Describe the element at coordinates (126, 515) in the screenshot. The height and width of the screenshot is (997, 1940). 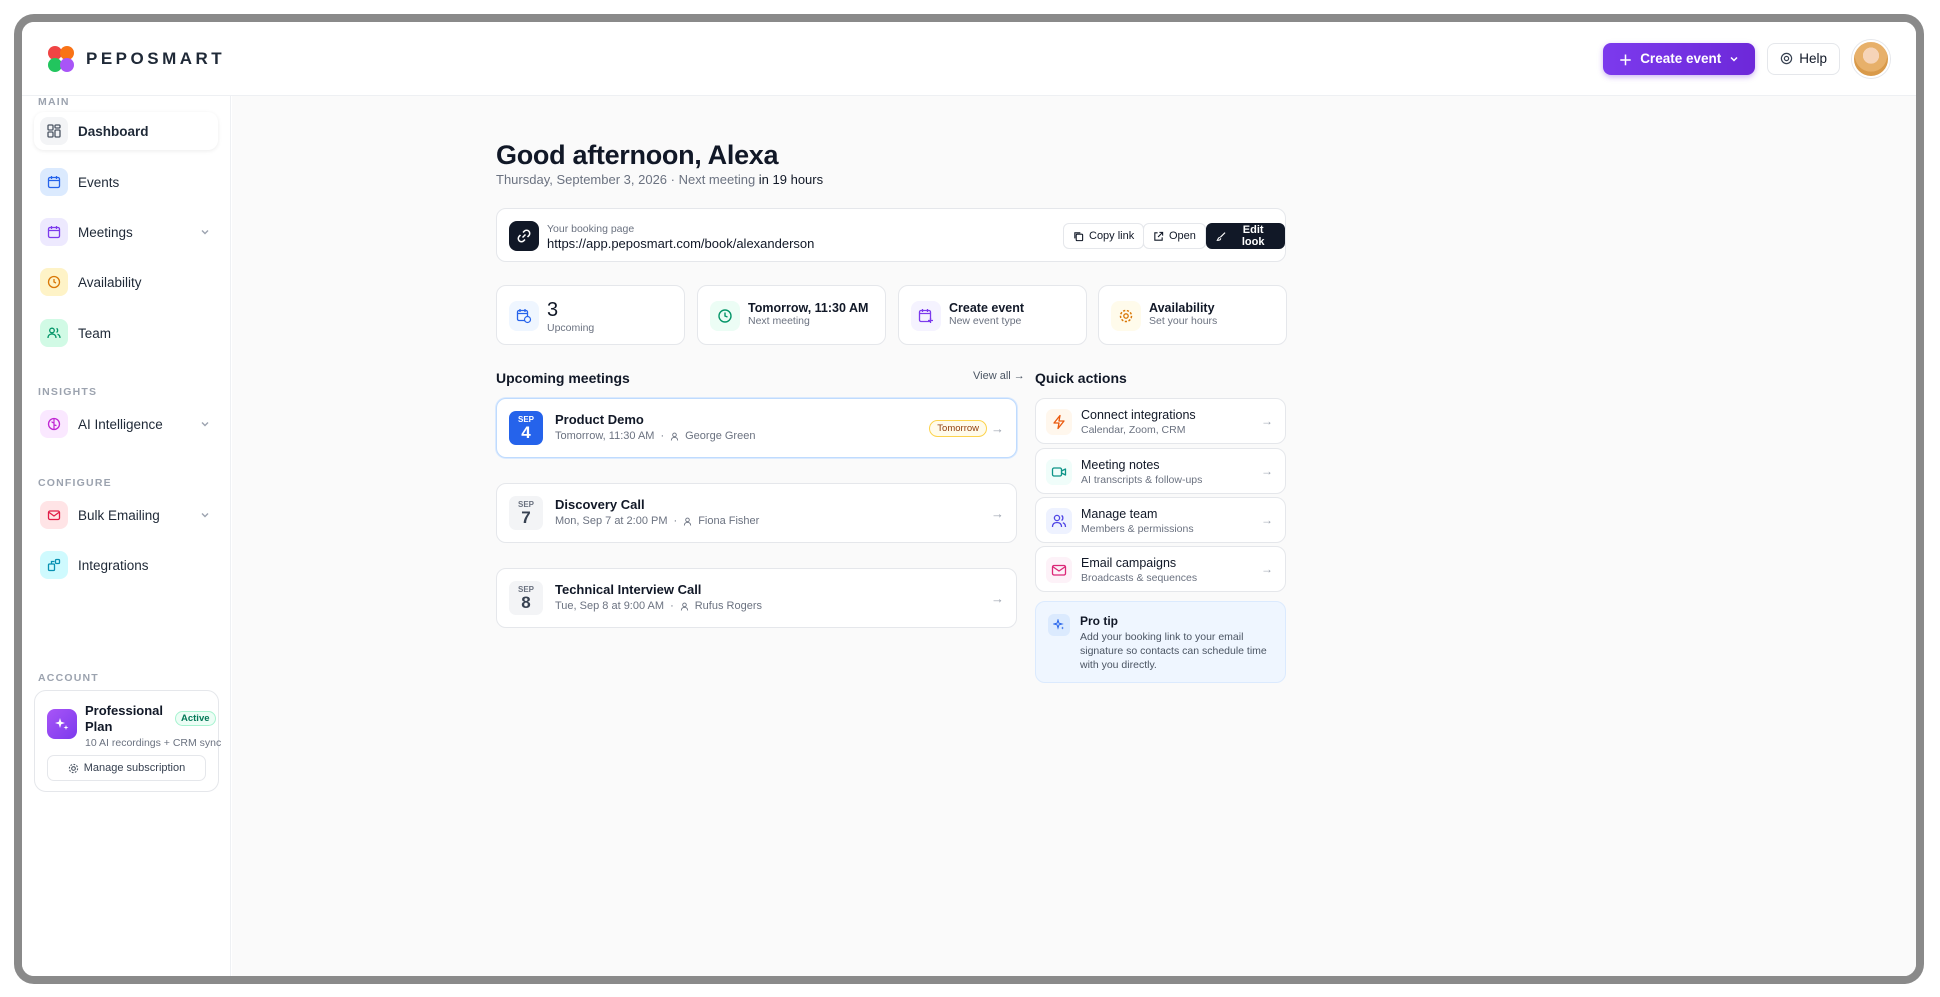
I see `sidebar-item-bulk-emailing: Bulk Emailing` at that location.